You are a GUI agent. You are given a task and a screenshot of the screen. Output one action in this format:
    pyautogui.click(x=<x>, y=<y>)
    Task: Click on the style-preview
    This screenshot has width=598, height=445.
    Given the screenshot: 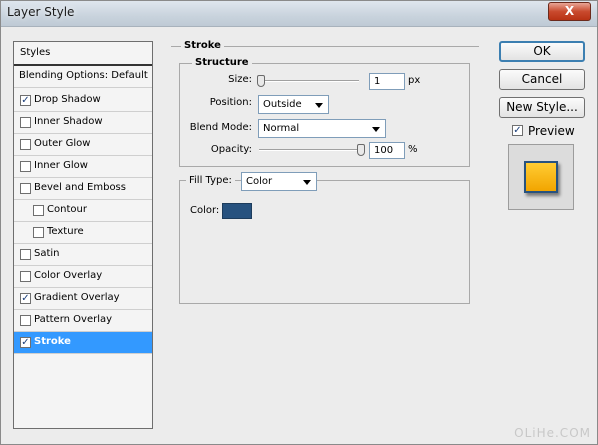 What is the action you would take?
    pyautogui.click(x=541, y=177)
    